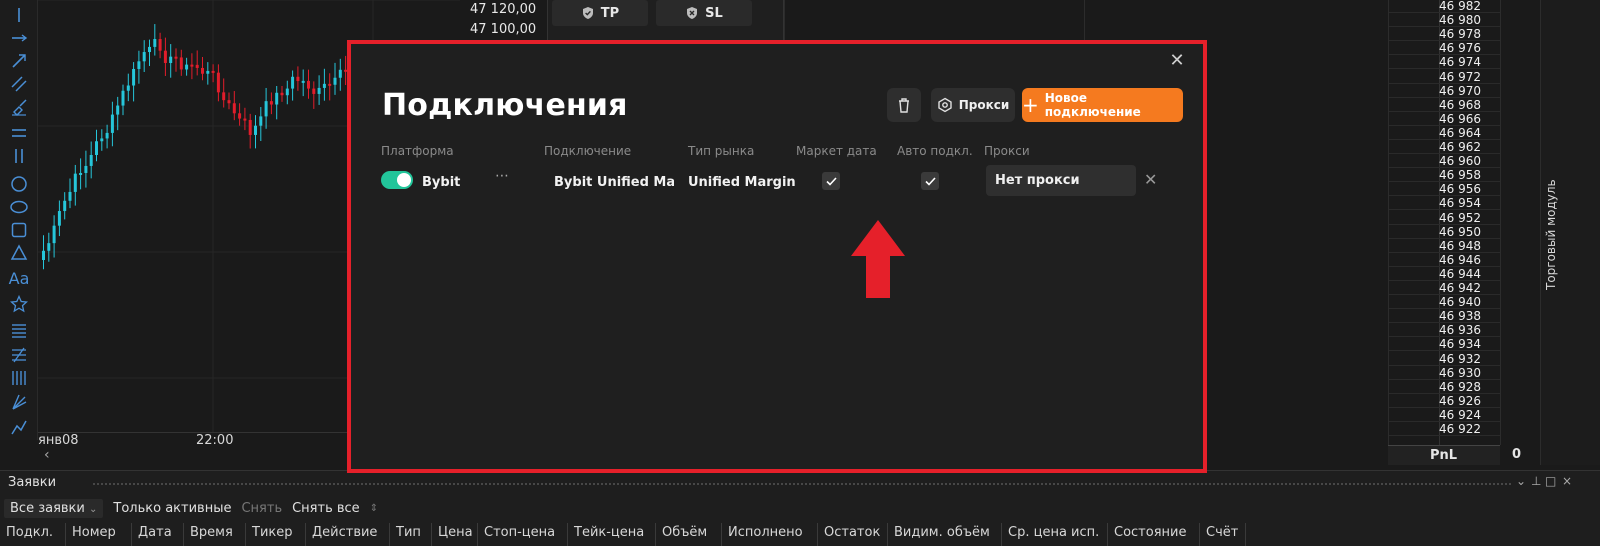 This screenshot has height=546, width=1600. What do you see at coordinates (19, 427) in the screenshot?
I see `polyline-icon` at bounding box center [19, 427].